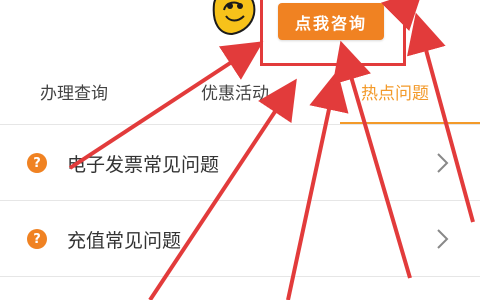 Image resolution: width=480 pixels, height=300 pixels. What do you see at coordinates (143, 165) in the screenshot?
I see `faq-item-label: 电子发票常见问题` at bounding box center [143, 165].